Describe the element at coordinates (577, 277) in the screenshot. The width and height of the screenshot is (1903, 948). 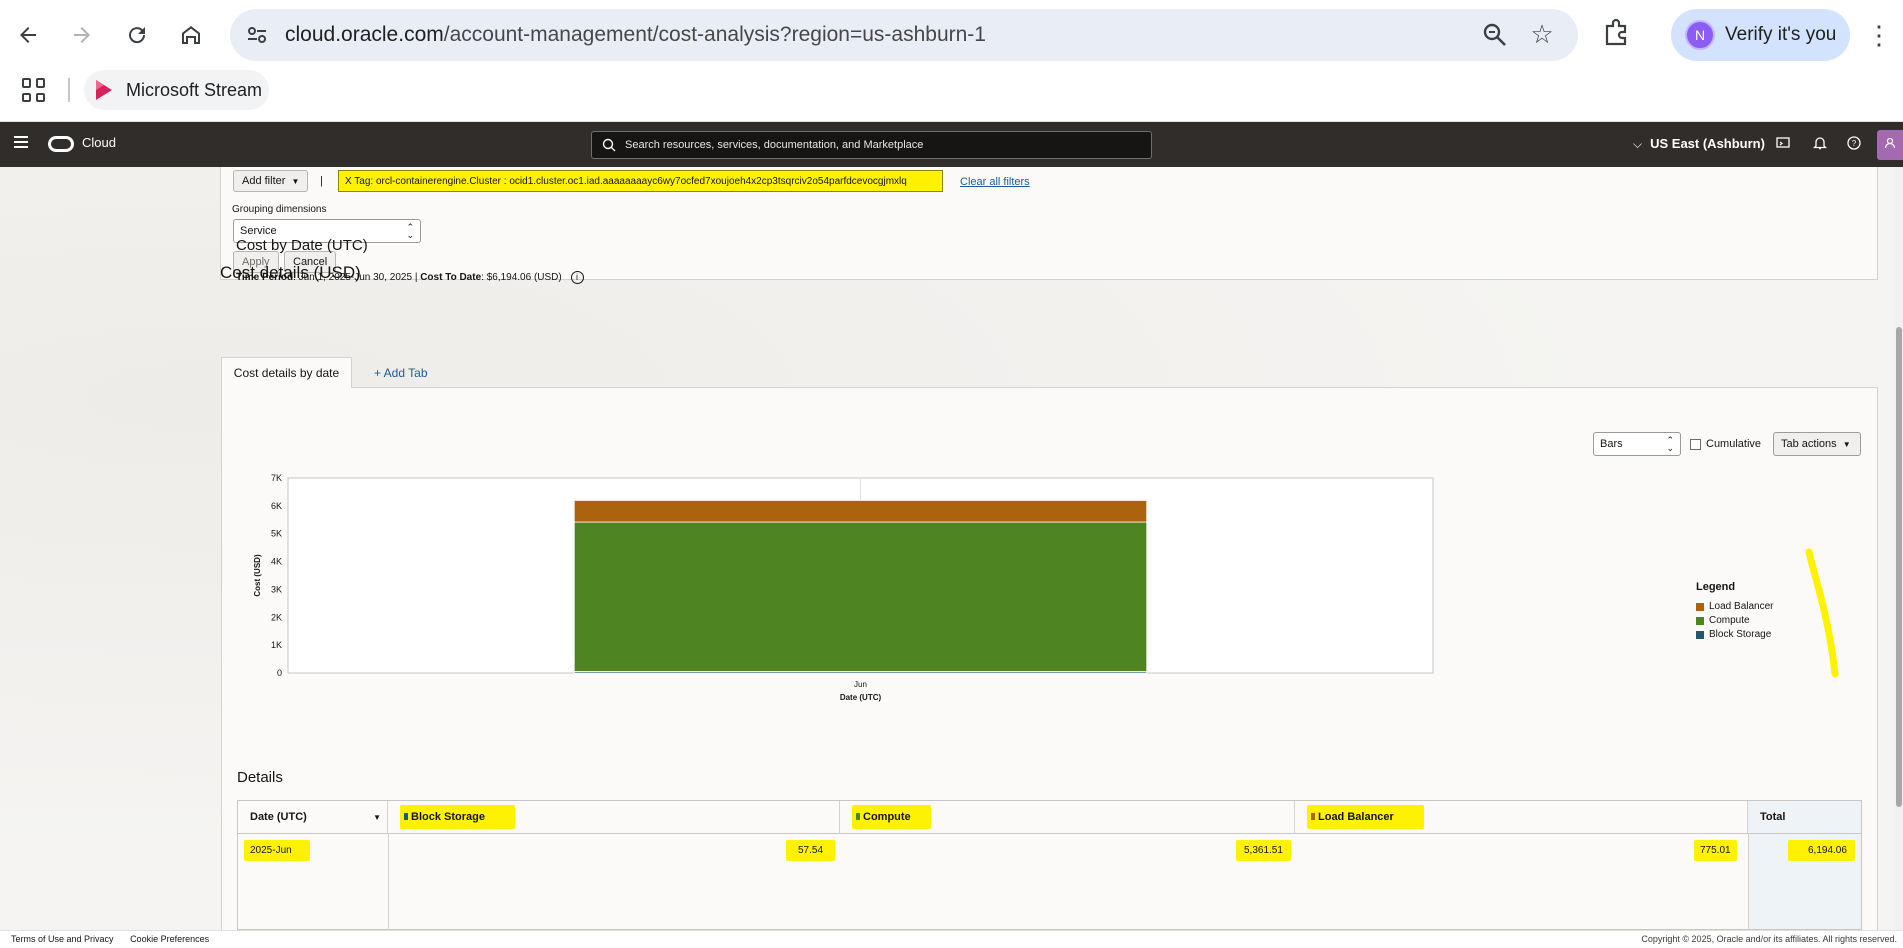
I see `info-icon: i` at that location.